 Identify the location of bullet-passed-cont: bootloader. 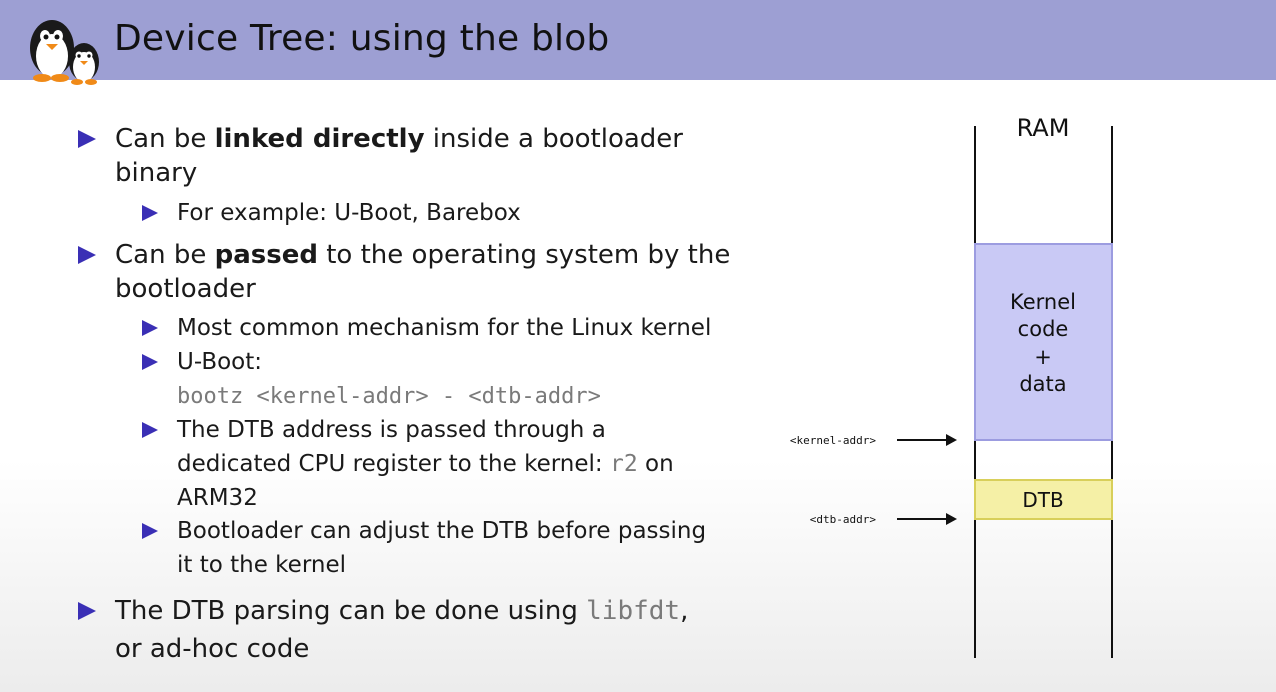
(185, 289).